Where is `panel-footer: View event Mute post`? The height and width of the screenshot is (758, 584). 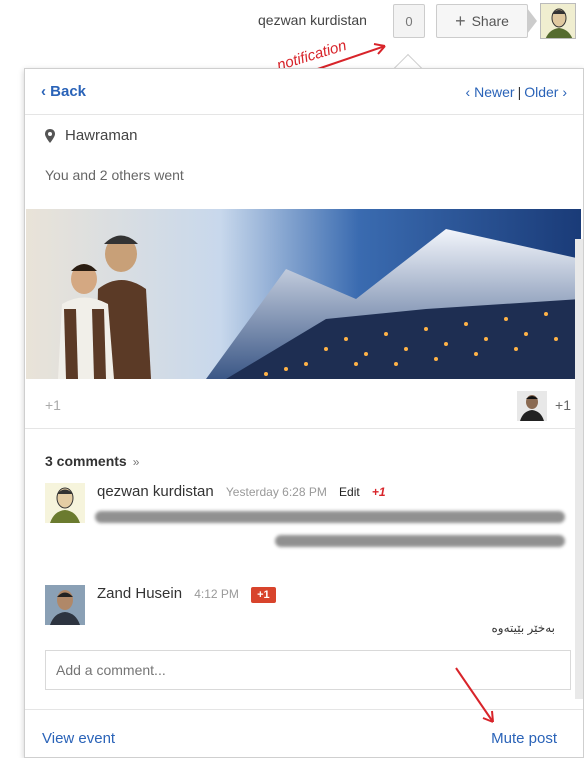
panel-footer: View event Mute post is located at coordinates (304, 733).